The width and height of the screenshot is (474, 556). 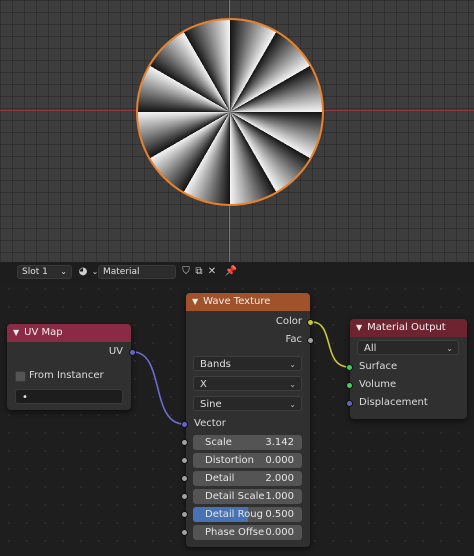 What do you see at coordinates (310, 322) in the screenshot?
I see `color-output-socket` at bounding box center [310, 322].